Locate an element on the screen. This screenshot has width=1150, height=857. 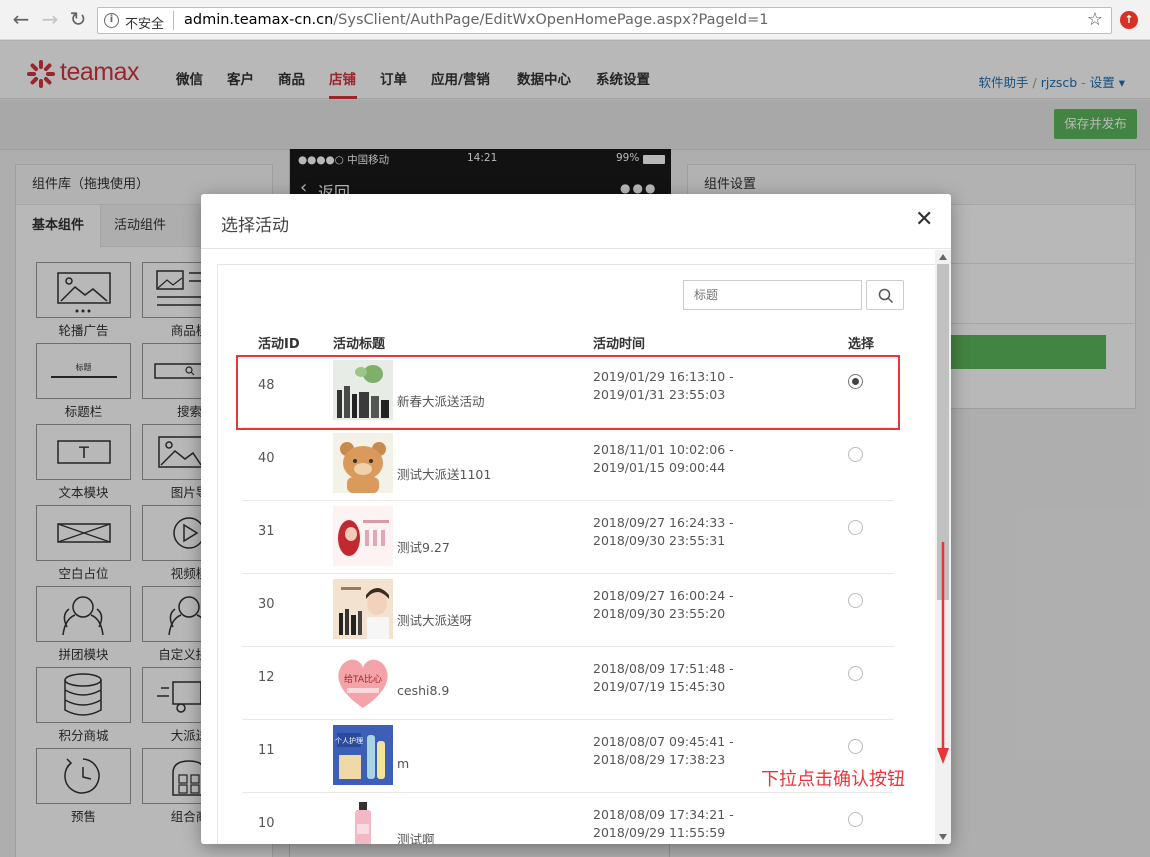
activity-time-start: 2018/08/09 17:51:48 - is located at coordinates (663, 668).